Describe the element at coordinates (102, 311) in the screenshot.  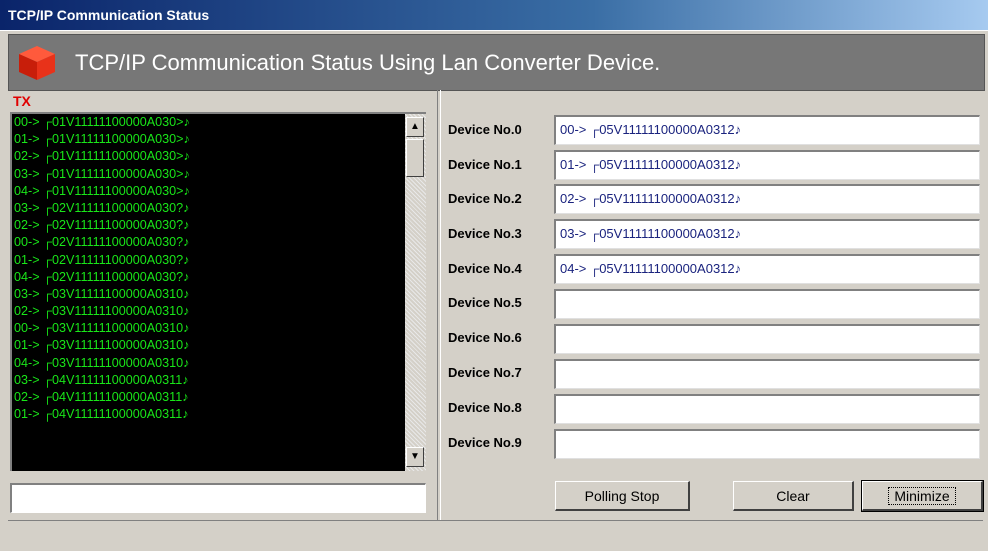
I see `tx-log-line: 02-> ┌03V11111100000A0310♪` at that location.